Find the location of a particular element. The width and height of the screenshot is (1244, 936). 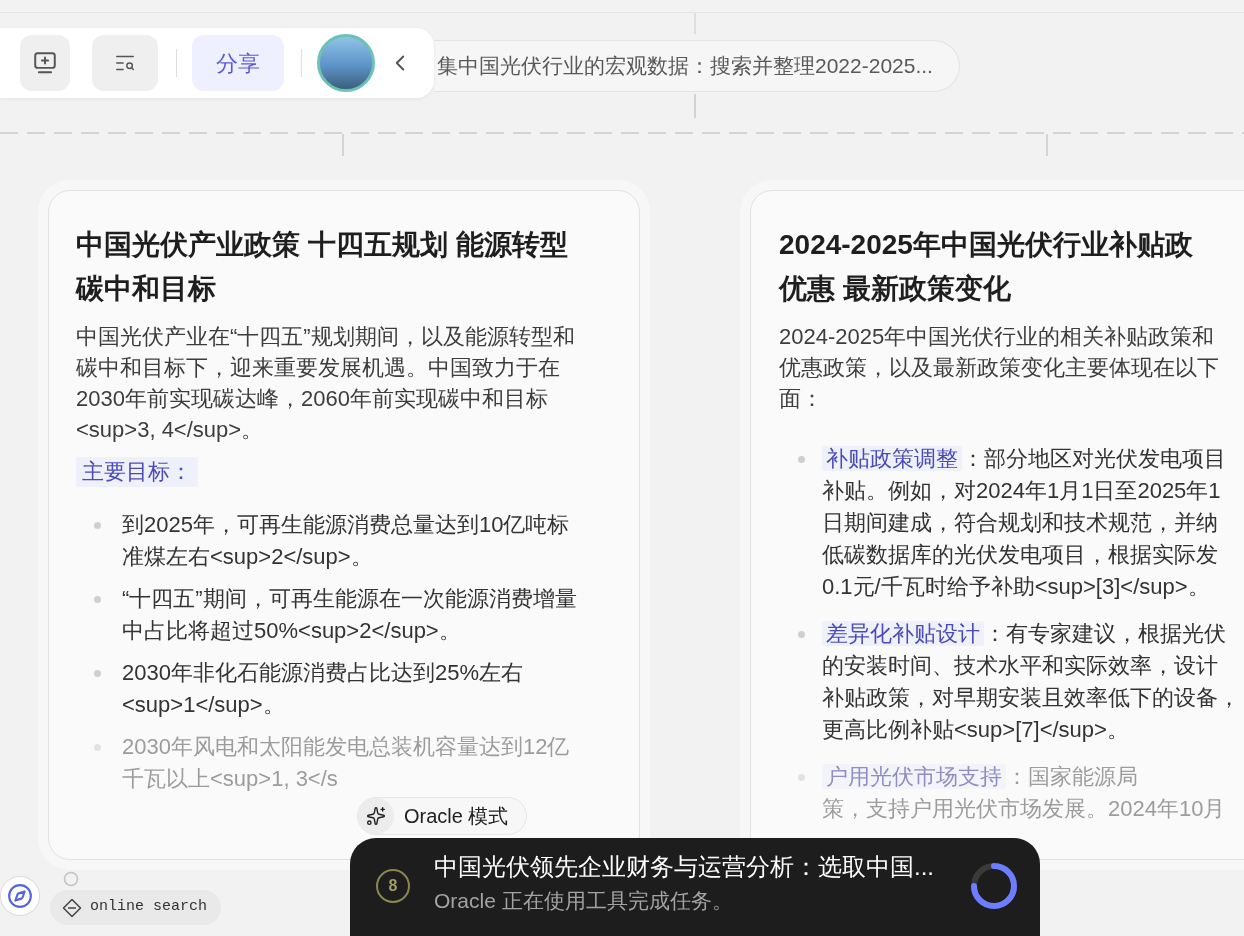

tag-label: online search is located at coordinates (149, 907).